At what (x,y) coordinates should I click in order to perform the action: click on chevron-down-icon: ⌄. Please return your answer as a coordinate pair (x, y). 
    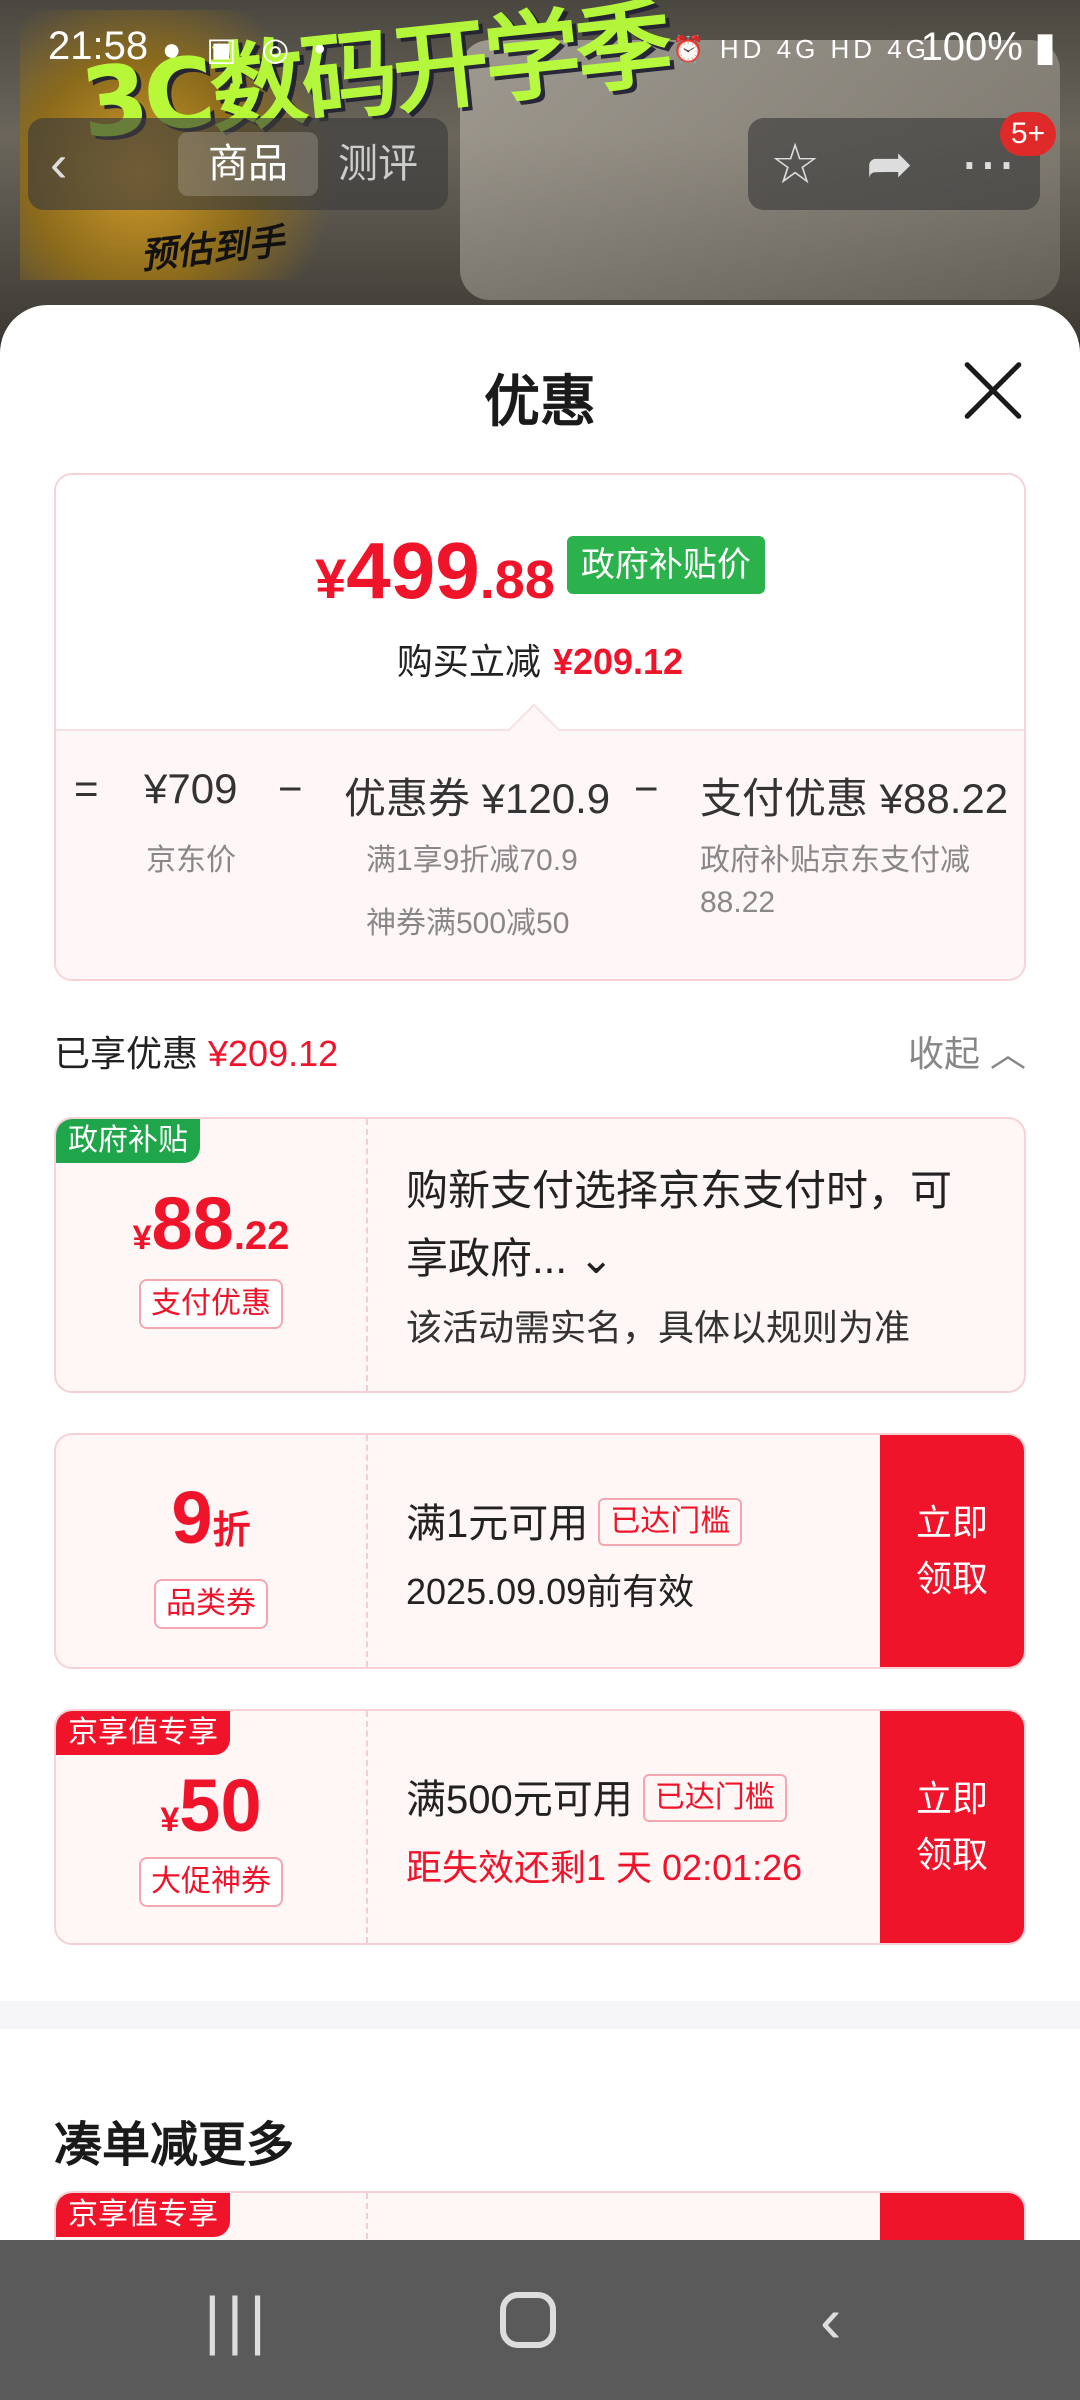
    Looking at the image, I should click on (590, 1258).